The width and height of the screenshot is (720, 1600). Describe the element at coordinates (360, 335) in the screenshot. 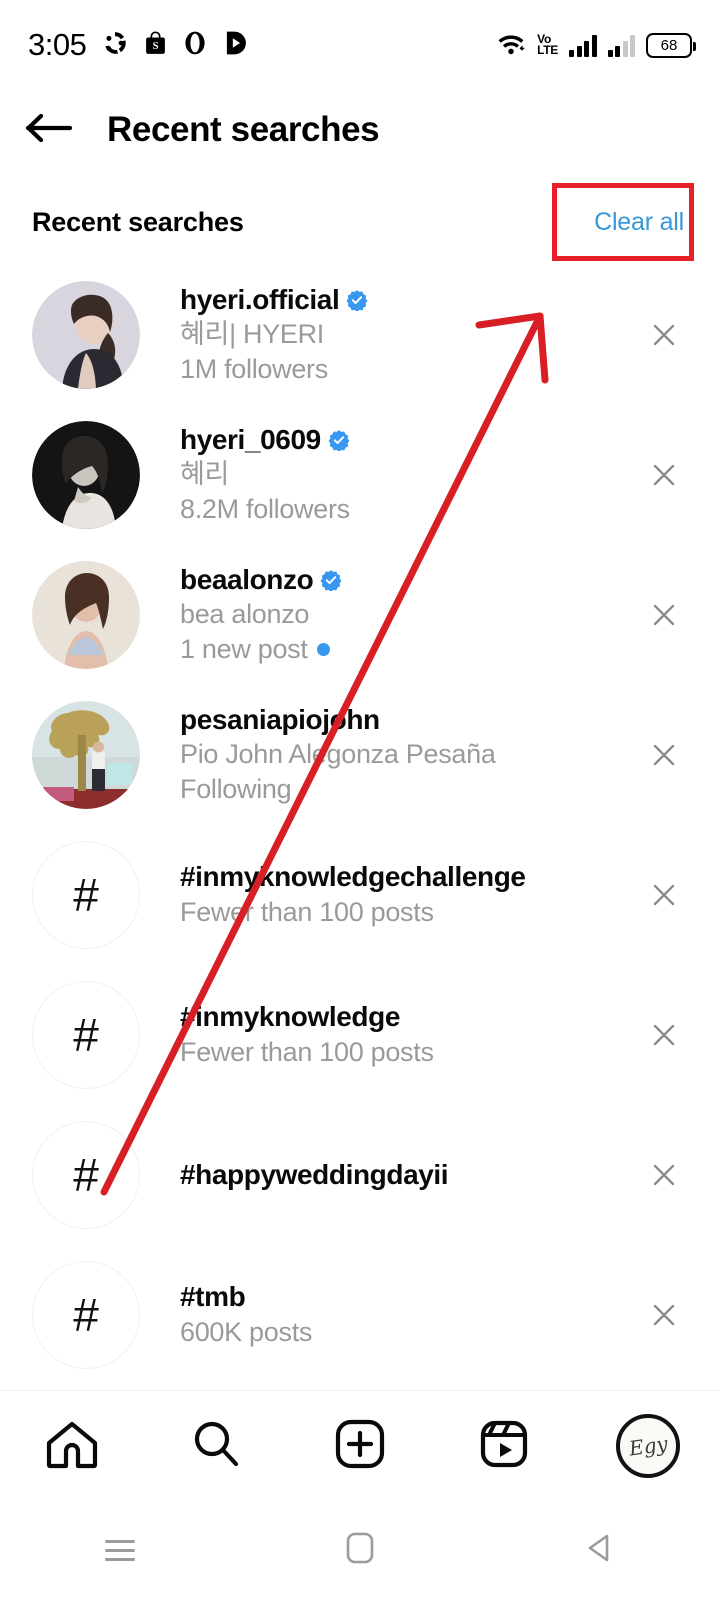

I see `list-item: hyeri.official 혜리| HYERI 1M followers` at that location.